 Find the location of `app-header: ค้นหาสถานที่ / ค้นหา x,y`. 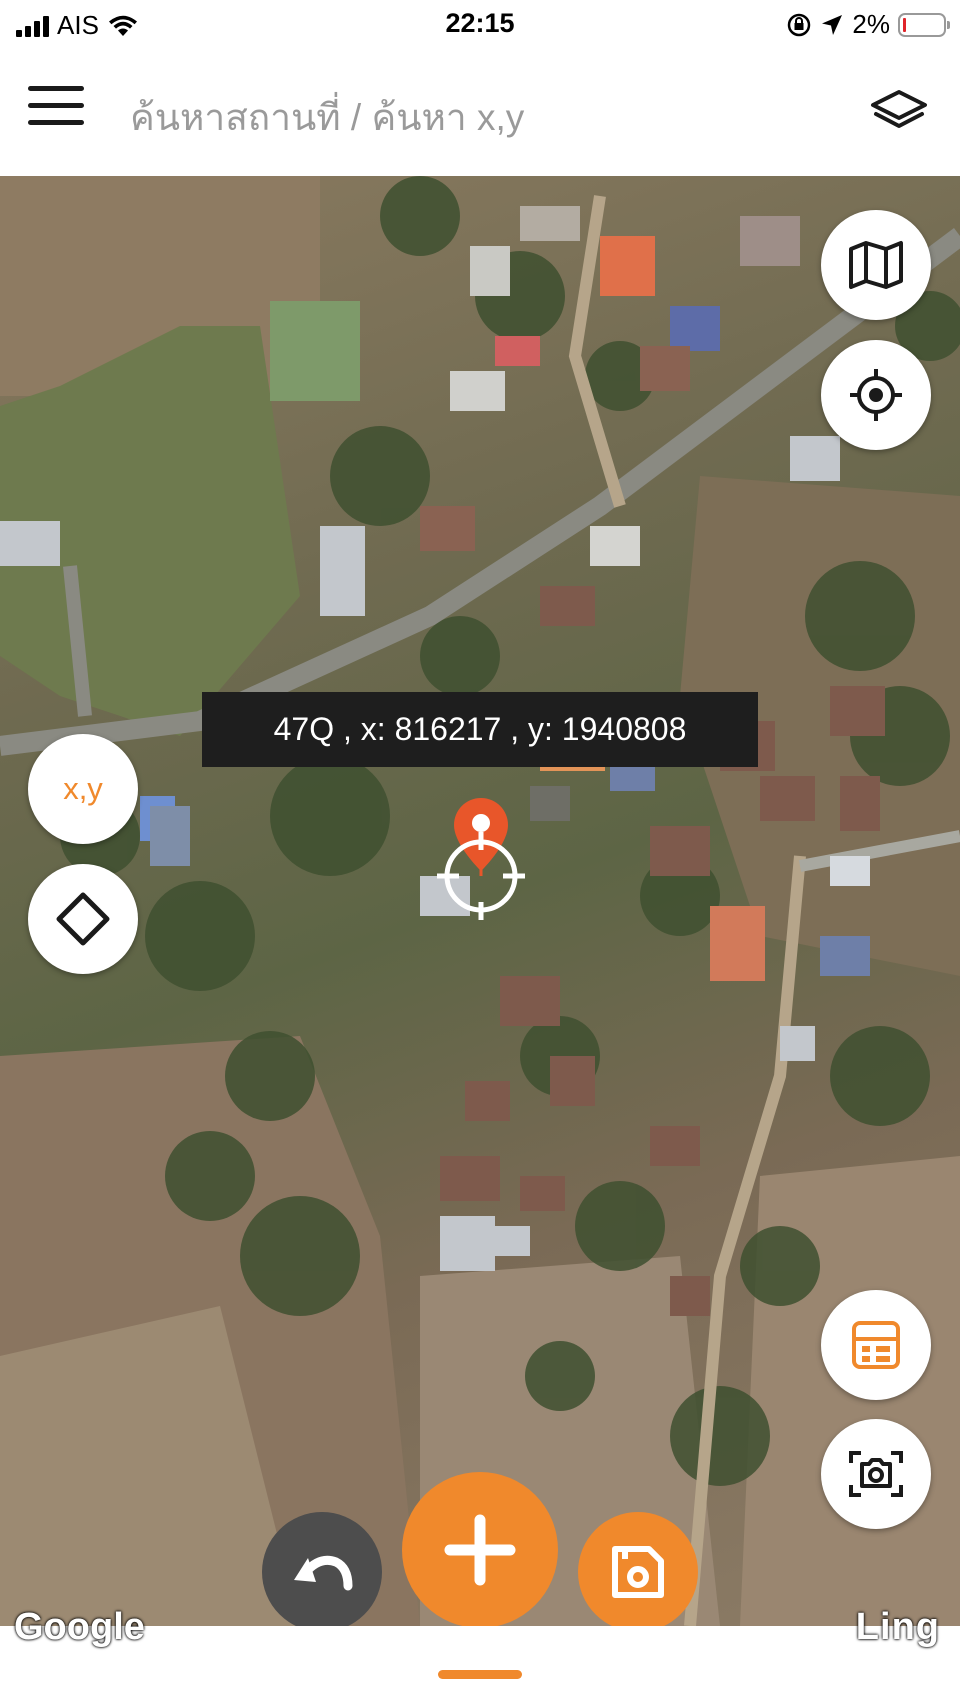

app-header: ค้นหาสถานที่ / ค้นหา x,y is located at coordinates (480, 113).